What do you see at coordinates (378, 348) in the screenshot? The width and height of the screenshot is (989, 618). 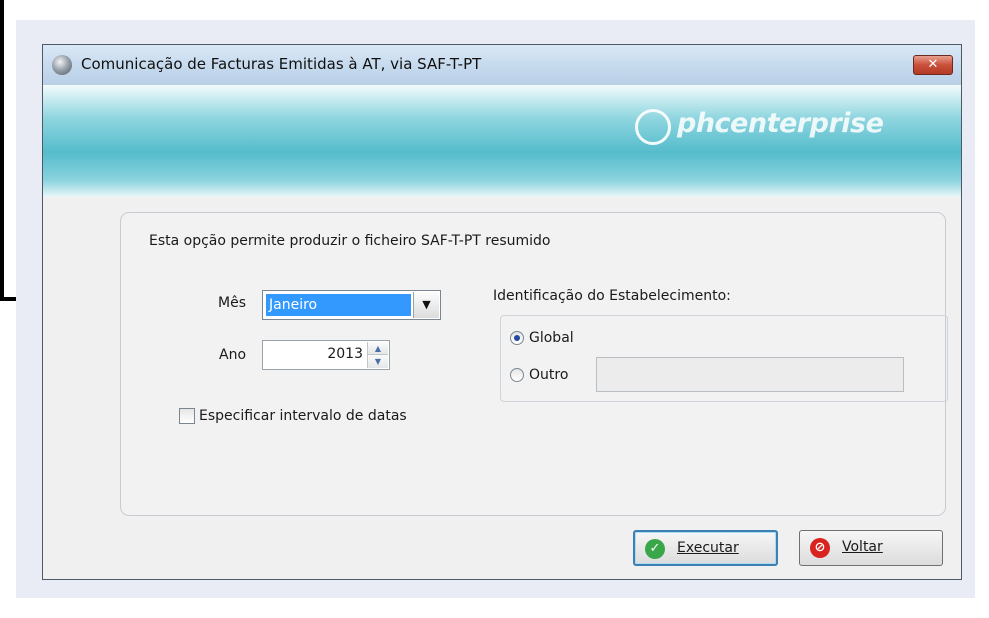 I see `stepper-up-icon: ▲` at bounding box center [378, 348].